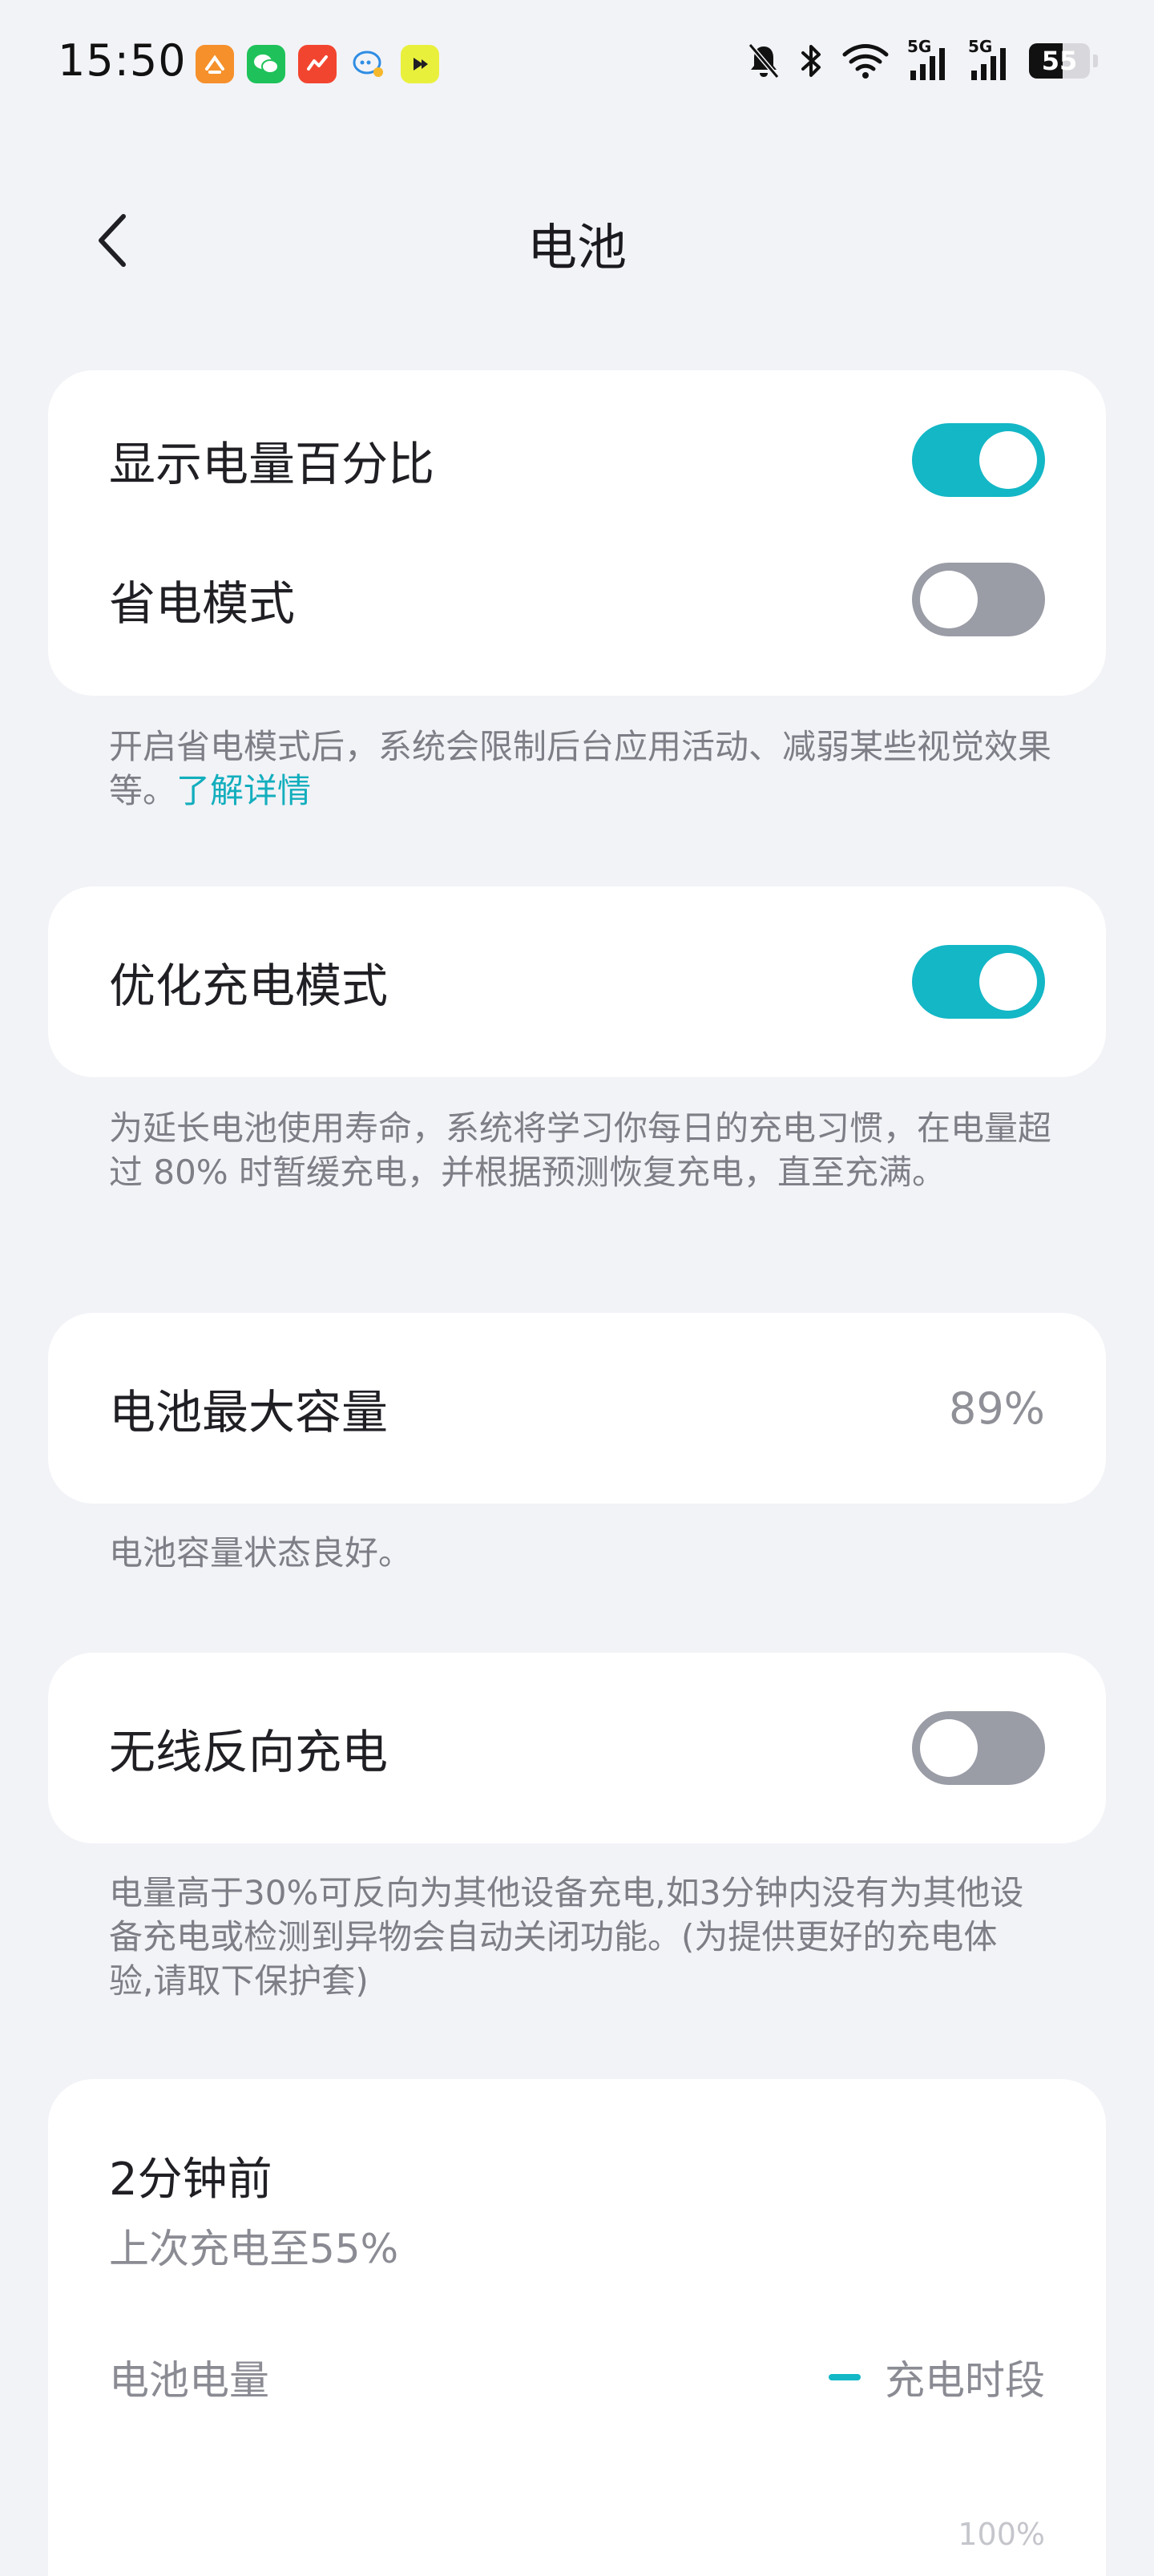 This screenshot has height=2576, width=1154. I want to click on wireless-reverse-label: 无线反向充电, so click(249, 1752).